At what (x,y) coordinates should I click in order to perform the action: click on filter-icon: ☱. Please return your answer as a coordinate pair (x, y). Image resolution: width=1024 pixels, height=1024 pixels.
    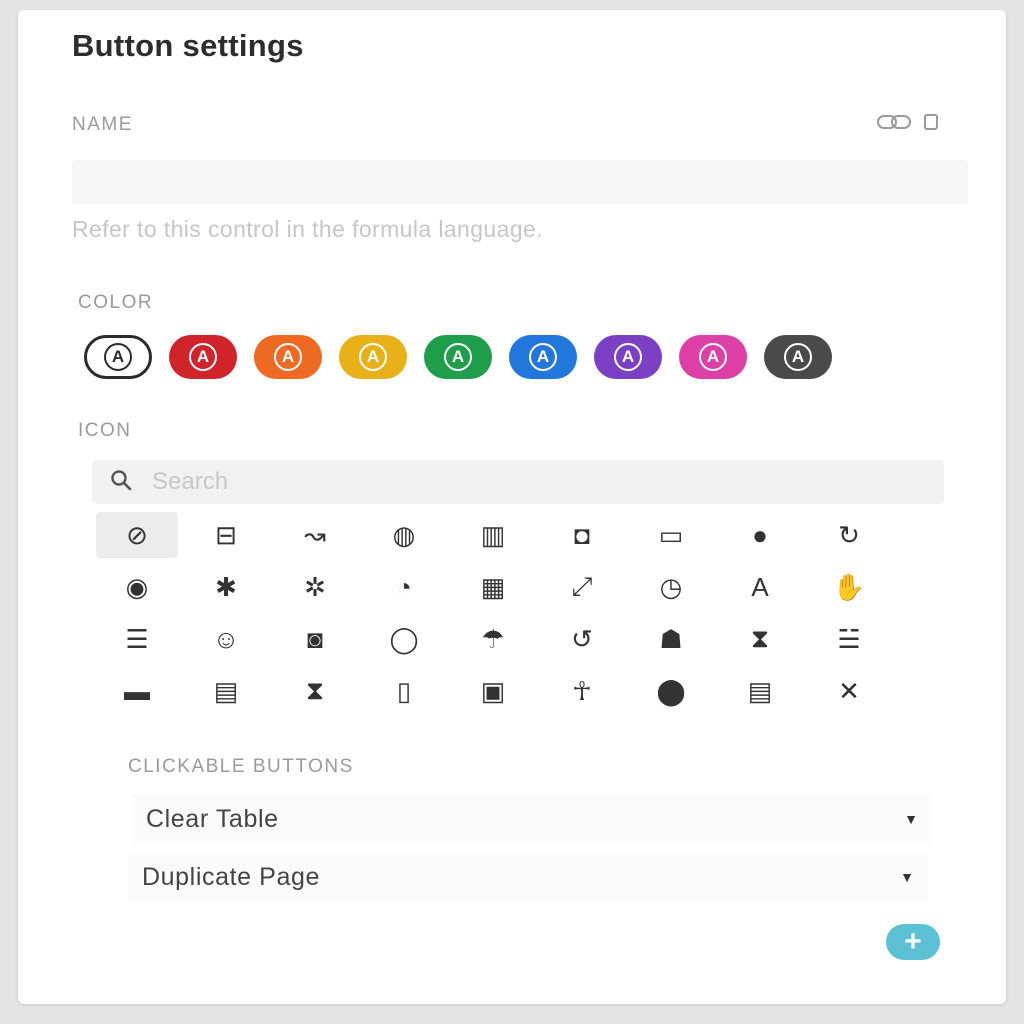
    Looking at the image, I should click on (849, 639).